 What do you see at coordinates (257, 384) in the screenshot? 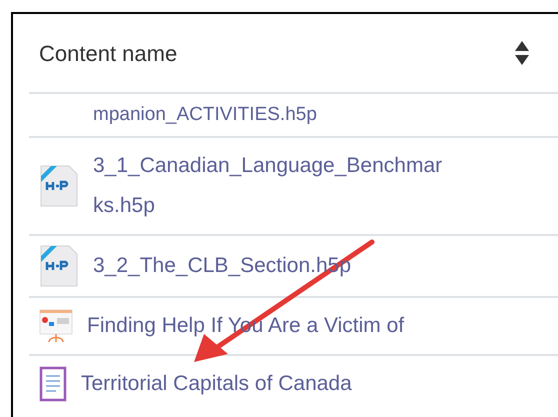
I see `content-name-link: Territorial Capitals of Canada` at bounding box center [257, 384].